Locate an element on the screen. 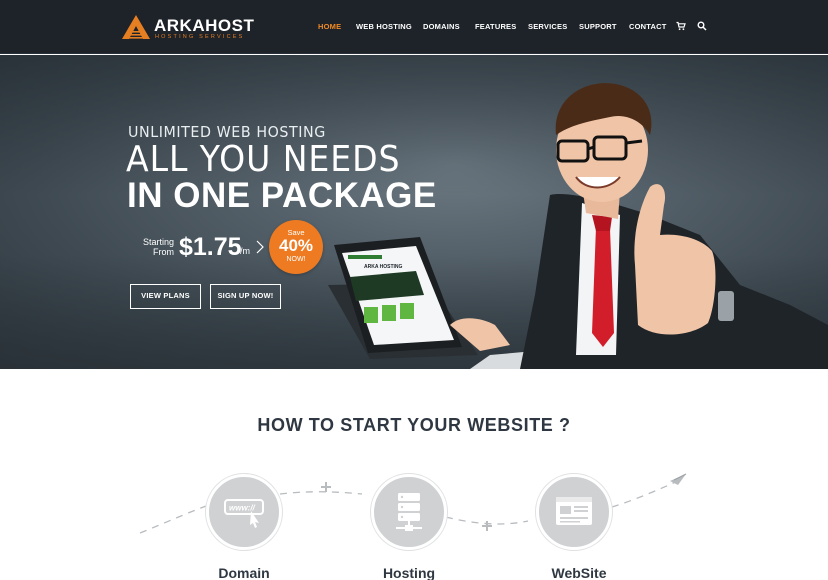  www-icon: www:// is located at coordinates (244, 513).